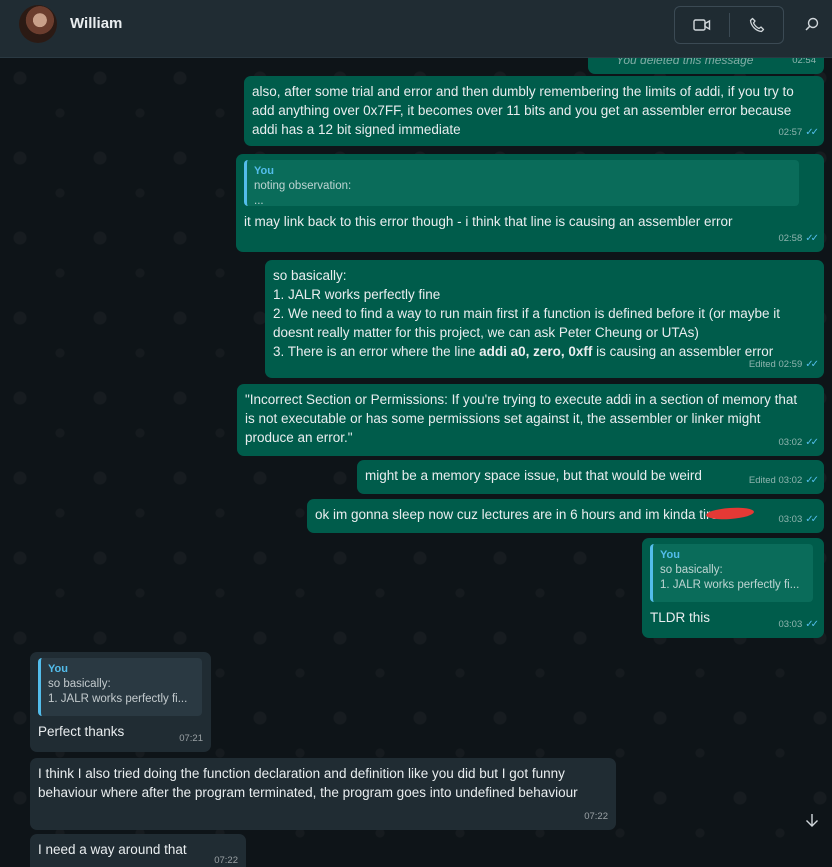 The width and height of the screenshot is (832, 867). Describe the element at coordinates (804, 62) in the screenshot. I see `message-time: 02:54` at that location.